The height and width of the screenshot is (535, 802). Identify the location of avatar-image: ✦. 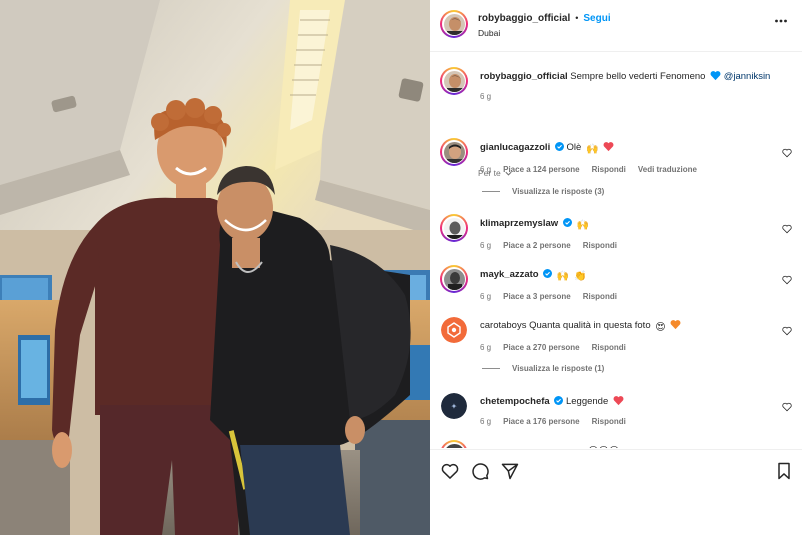
(454, 406).